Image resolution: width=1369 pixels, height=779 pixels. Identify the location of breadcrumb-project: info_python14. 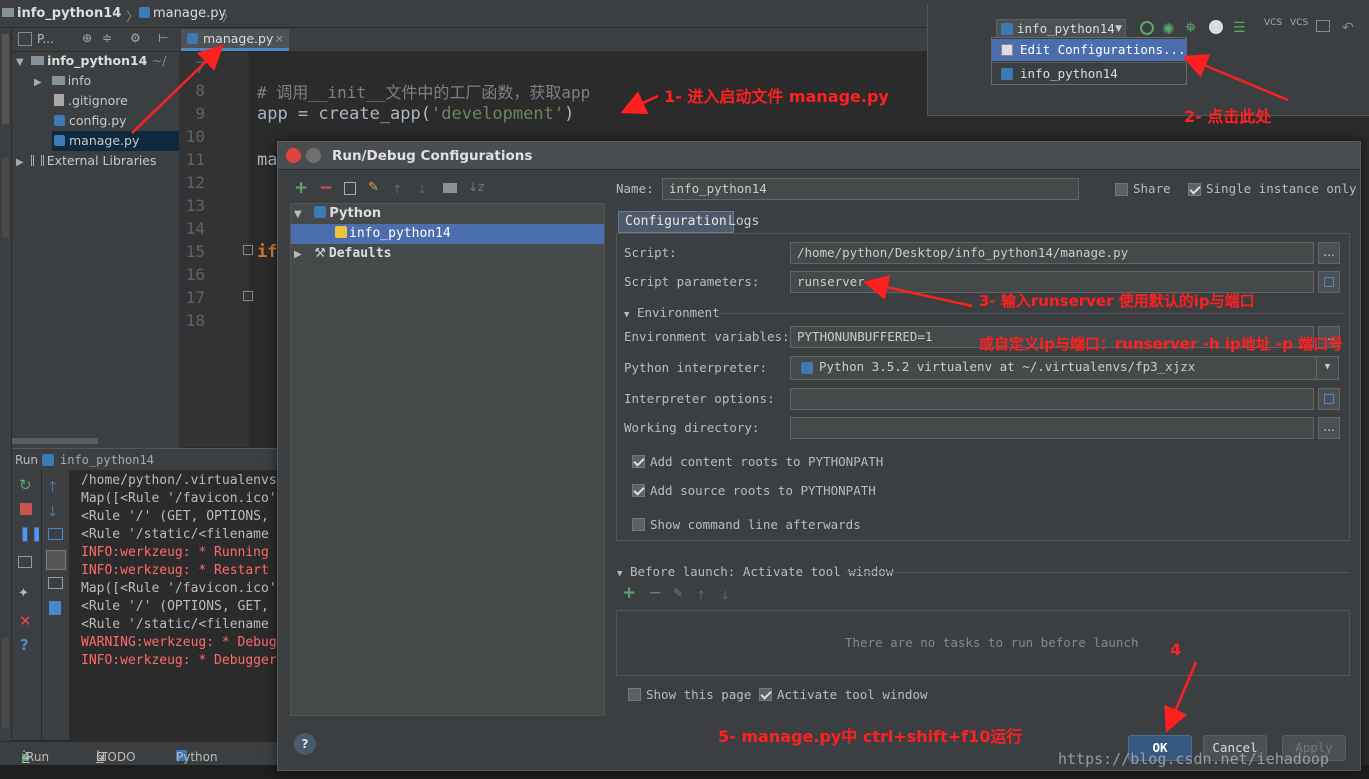
(61, 13).